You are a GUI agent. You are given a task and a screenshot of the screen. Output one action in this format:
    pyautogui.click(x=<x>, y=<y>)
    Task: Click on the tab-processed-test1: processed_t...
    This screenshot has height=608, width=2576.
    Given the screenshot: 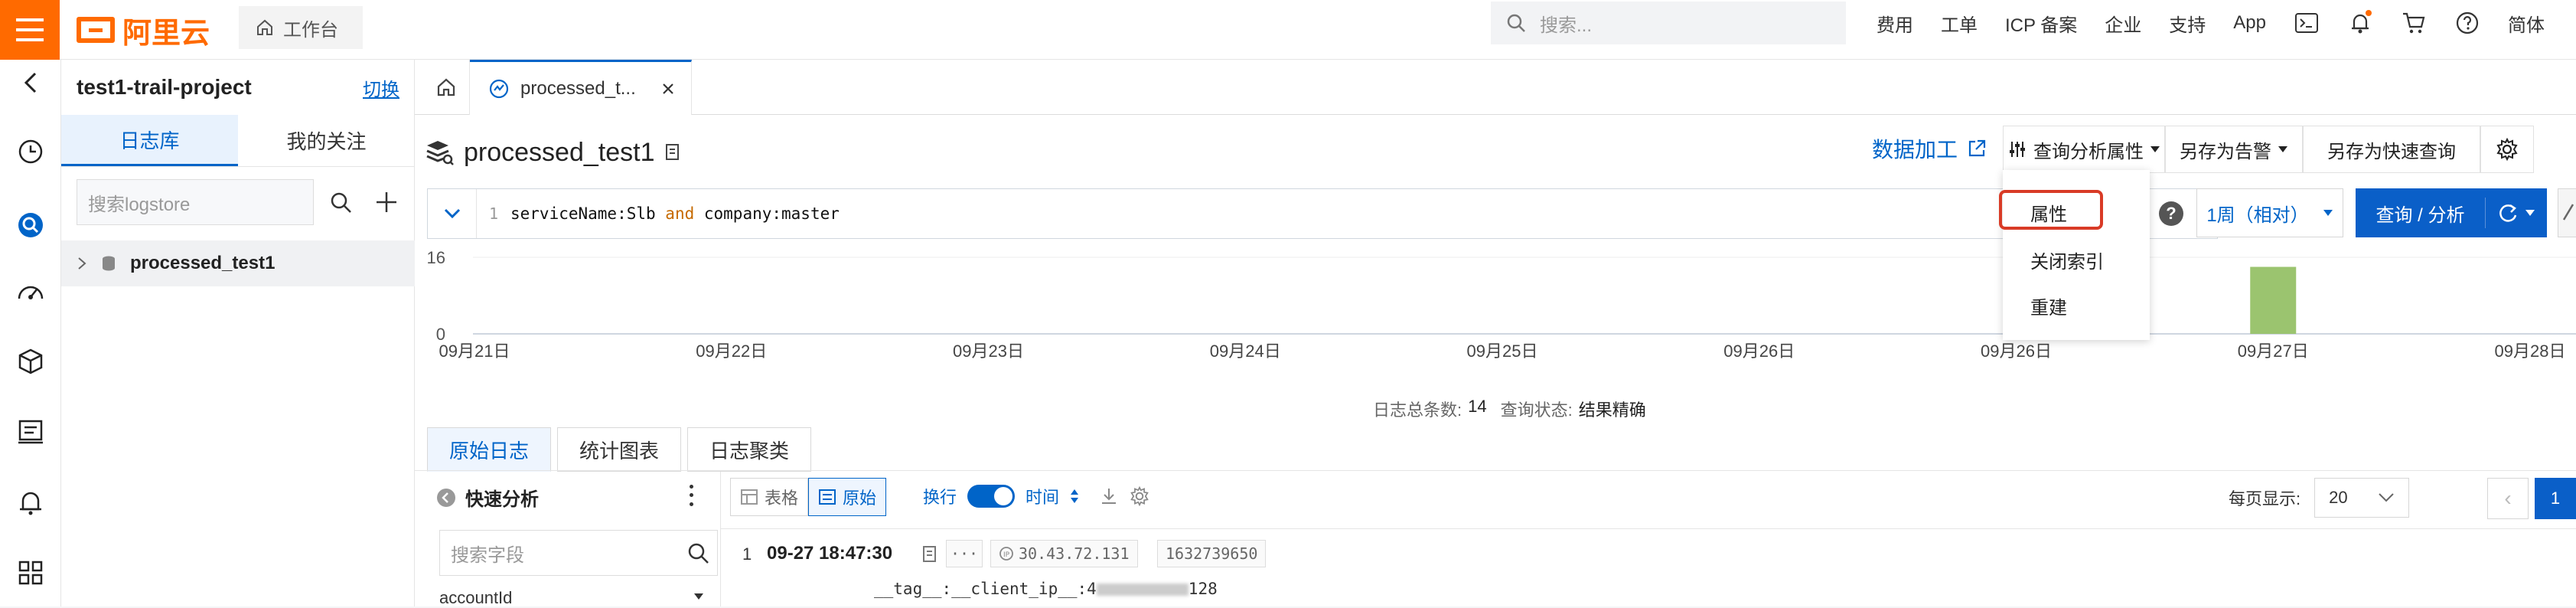 What is the action you would take?
    pyautogui.click(x=581, y=87)
    